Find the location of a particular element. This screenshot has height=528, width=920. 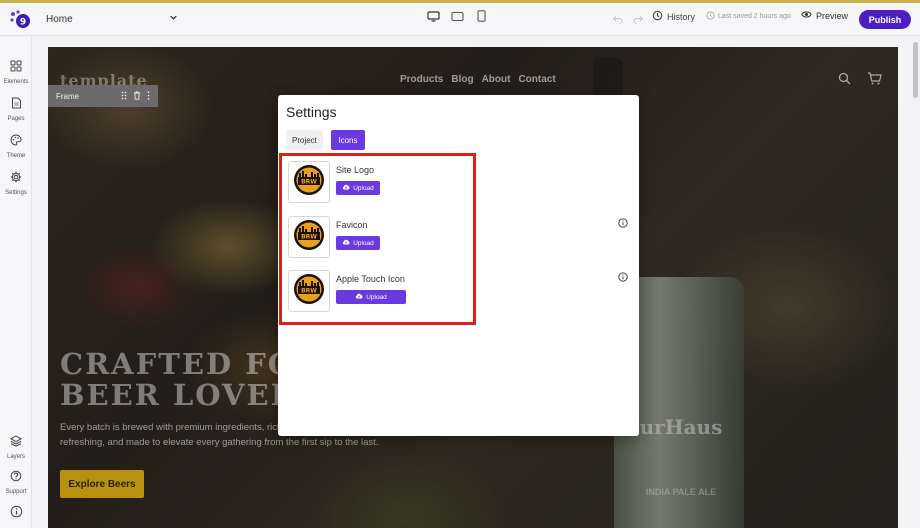

help-icon is located at coordinates (16, 478).